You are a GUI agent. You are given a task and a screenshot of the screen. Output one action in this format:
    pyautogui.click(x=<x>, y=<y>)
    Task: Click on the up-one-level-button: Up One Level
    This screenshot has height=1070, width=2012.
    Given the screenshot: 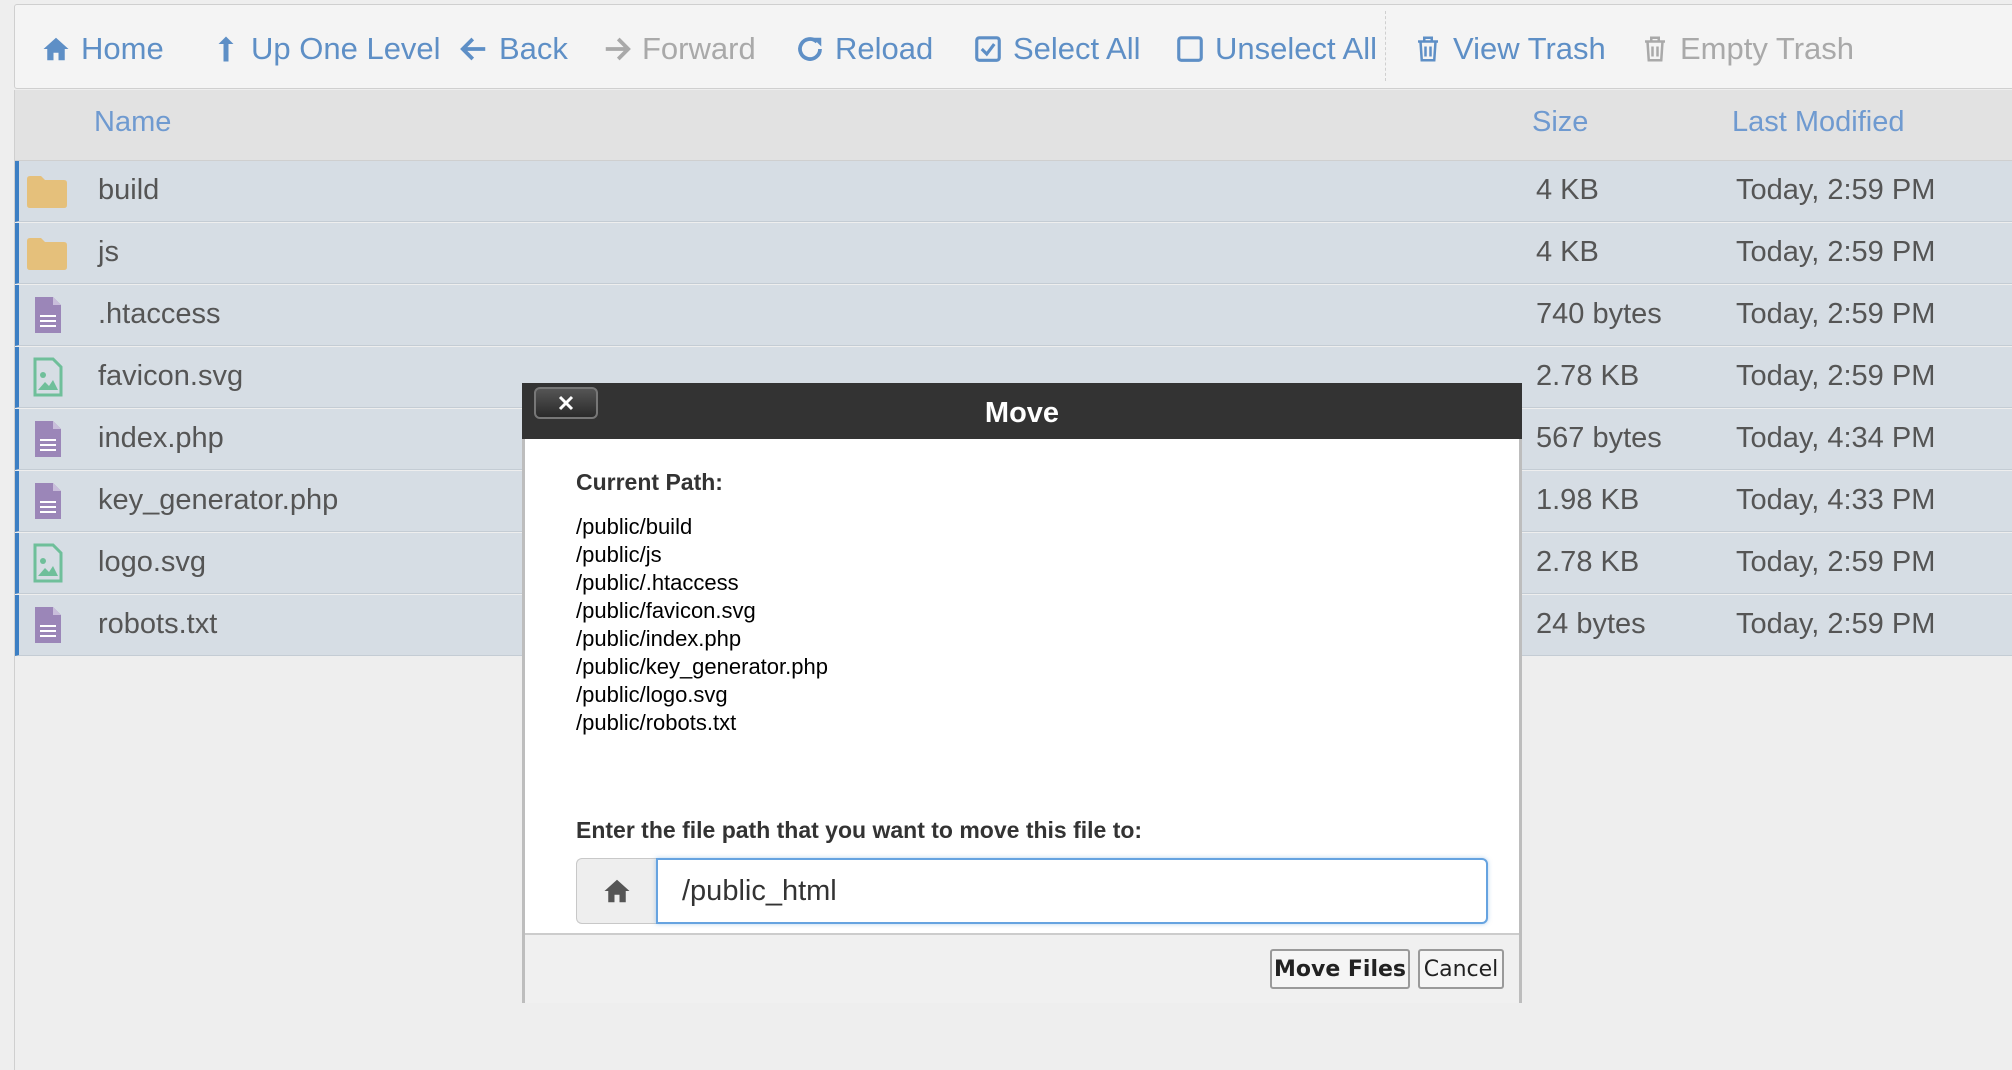 What is the action you would take?
    pyautogui.click(x=326, y=49)
    